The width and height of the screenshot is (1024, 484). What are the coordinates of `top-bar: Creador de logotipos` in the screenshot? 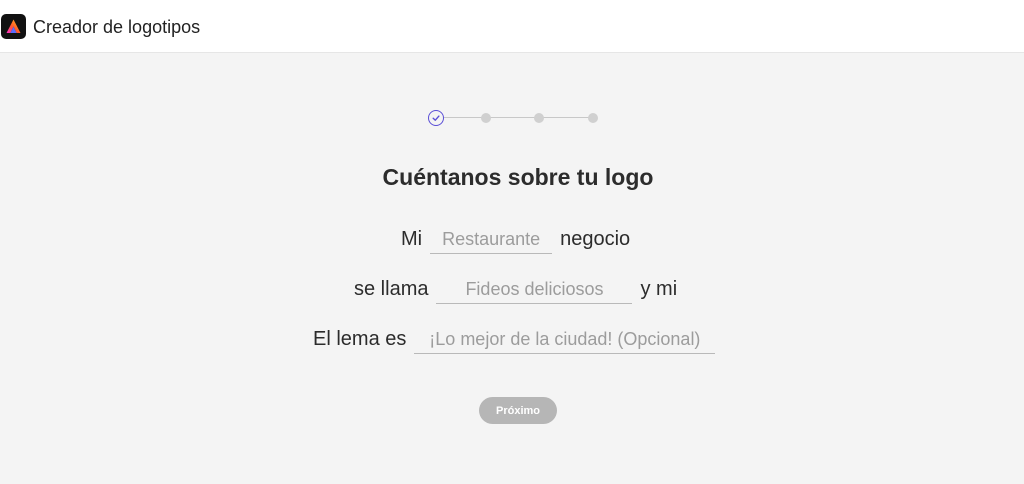 It's located at (512, 26).